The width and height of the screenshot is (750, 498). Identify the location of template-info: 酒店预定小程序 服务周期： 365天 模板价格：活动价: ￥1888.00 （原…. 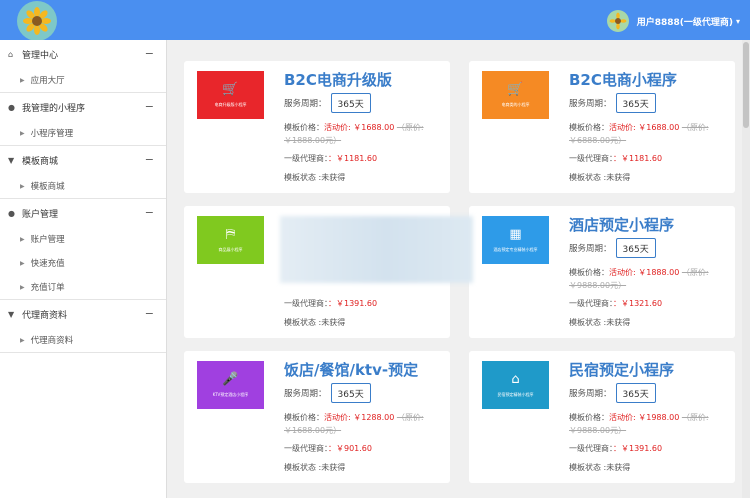
(650, 271).